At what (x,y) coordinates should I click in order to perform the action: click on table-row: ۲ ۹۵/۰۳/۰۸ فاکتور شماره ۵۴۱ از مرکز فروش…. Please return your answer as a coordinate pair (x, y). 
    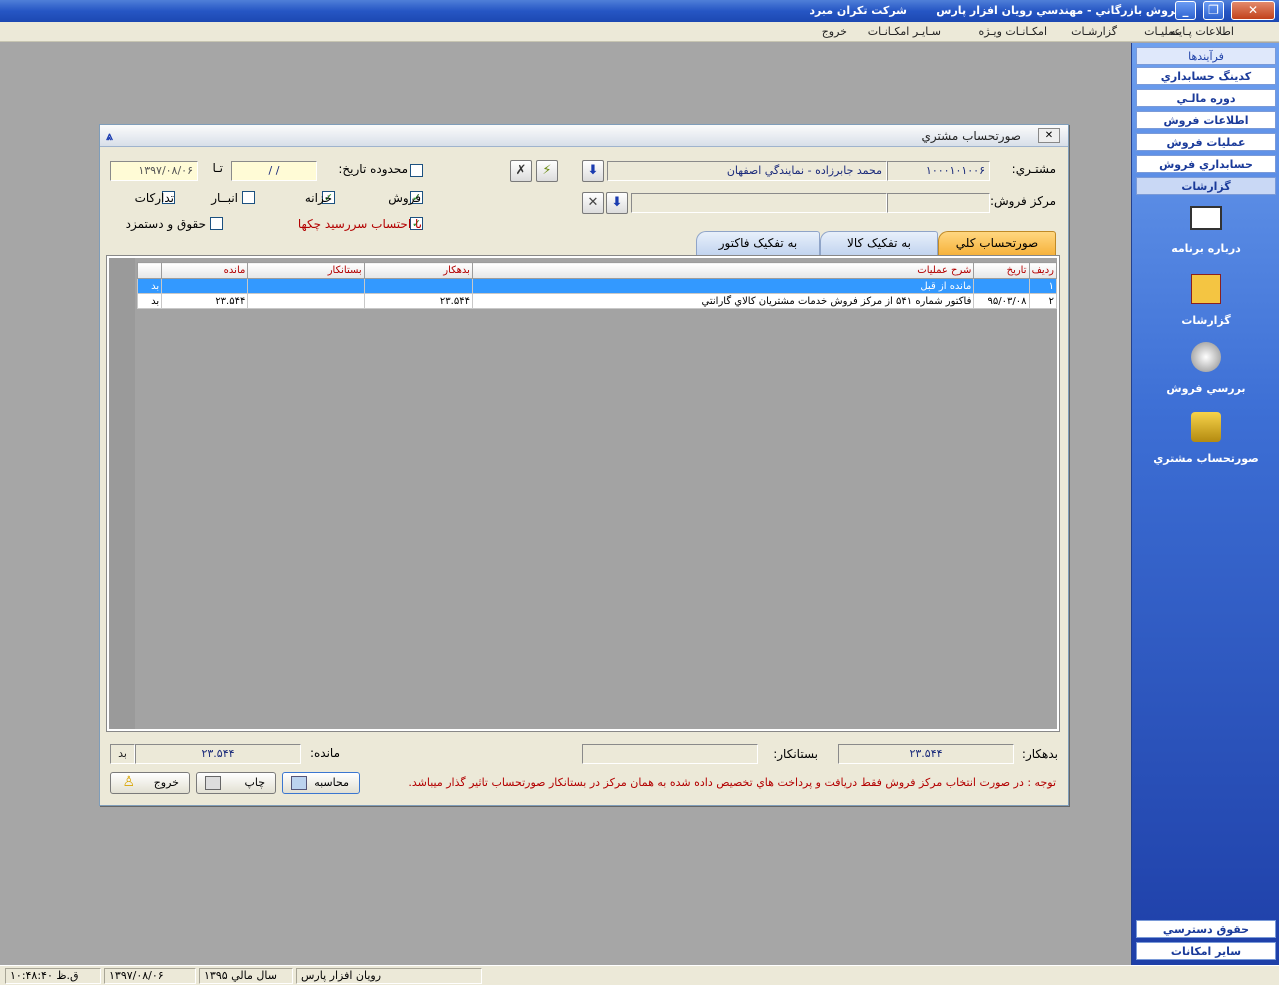
    Looking at the image, I should click on (597, 301).